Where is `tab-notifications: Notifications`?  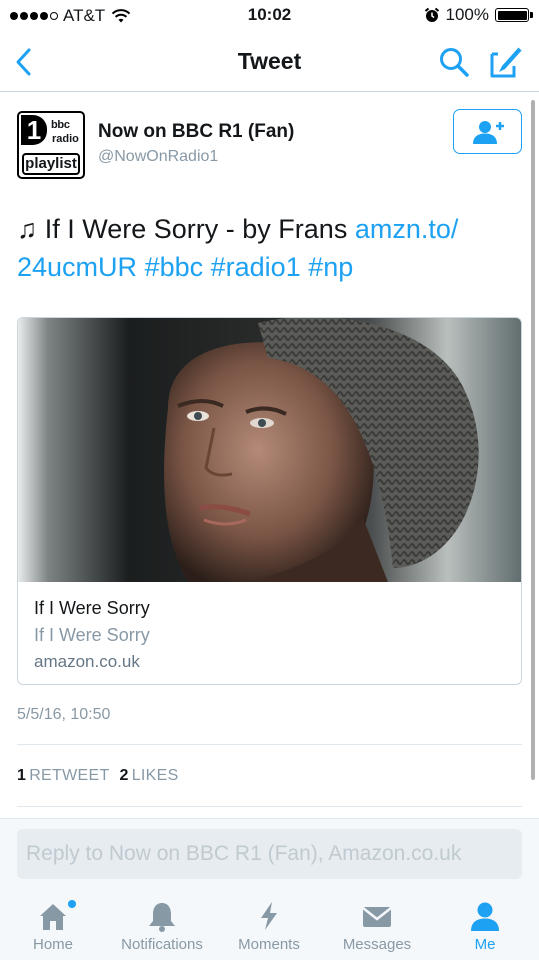
tab-notifications: Notifications is located at coordinates (162, 925).